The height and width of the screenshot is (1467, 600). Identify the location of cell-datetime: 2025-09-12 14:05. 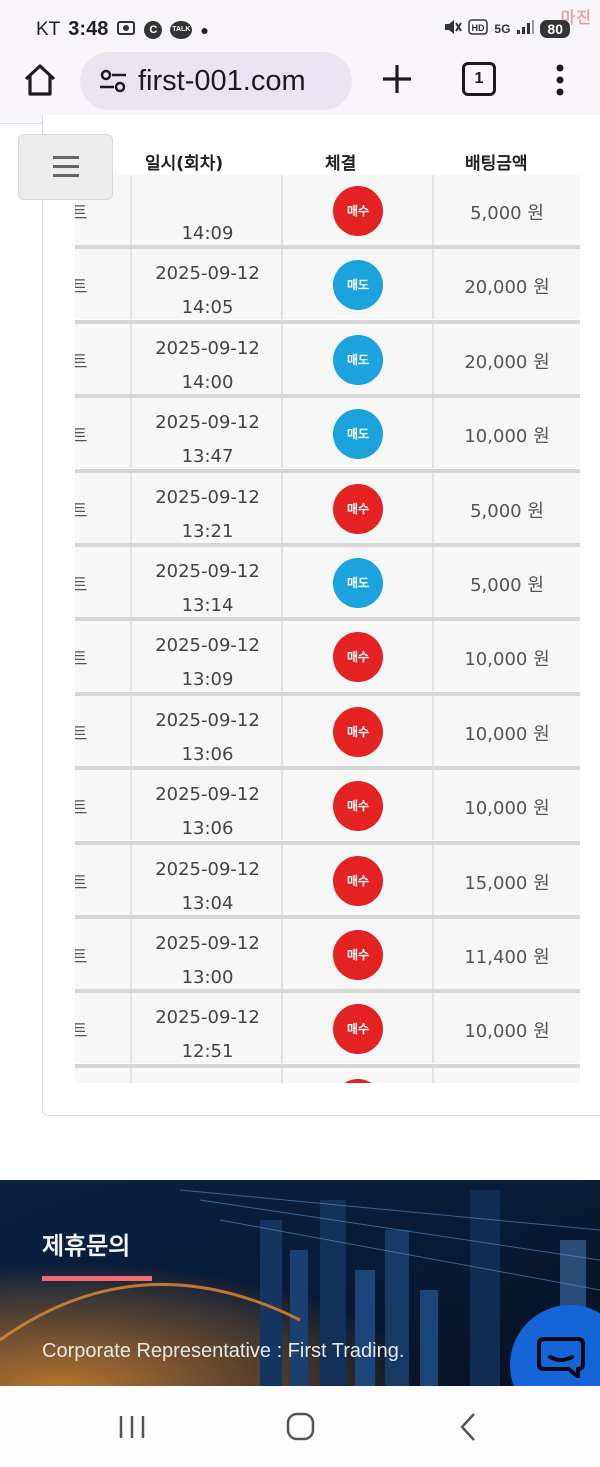
(207, 284).